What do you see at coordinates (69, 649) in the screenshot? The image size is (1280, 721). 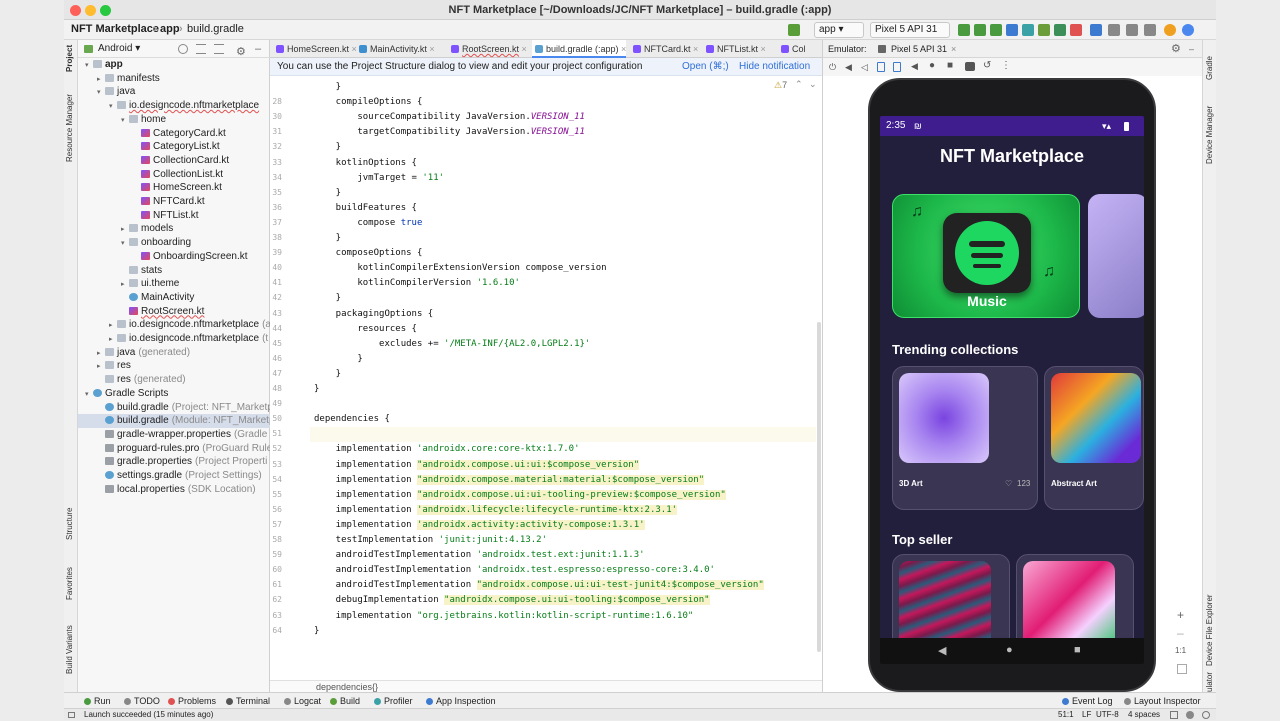 I see `build-variants-tool-tab: Build Variants` at bounding box center [69, 649].